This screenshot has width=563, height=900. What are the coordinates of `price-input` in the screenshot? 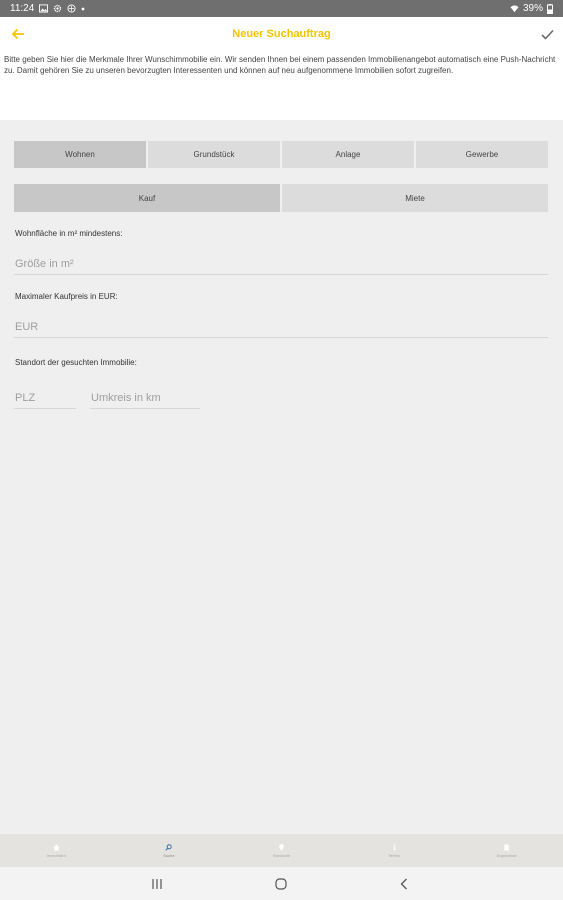 It's located at (281, 326).